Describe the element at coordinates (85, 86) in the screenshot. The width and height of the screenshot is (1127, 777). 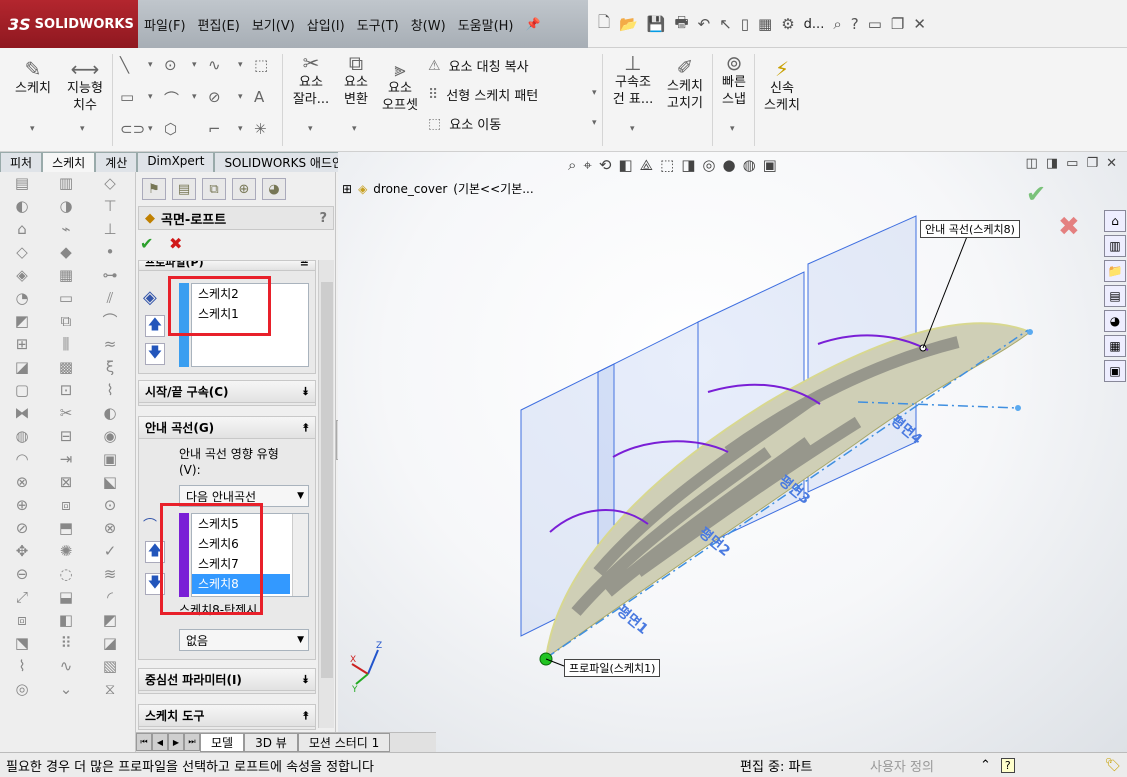
I see `smart-dimension-button: ⟷ 지능형 치수` at that location.